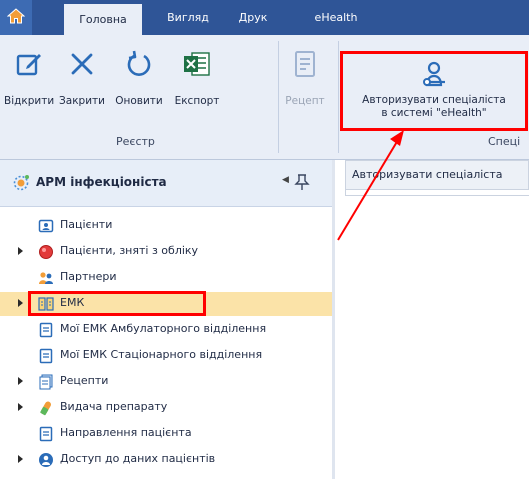  Describe the element at coordinates (161, 354) in the screenshot. I see `tree-item-label: Мої ЕМК Стаціонарного відділення` at that location.